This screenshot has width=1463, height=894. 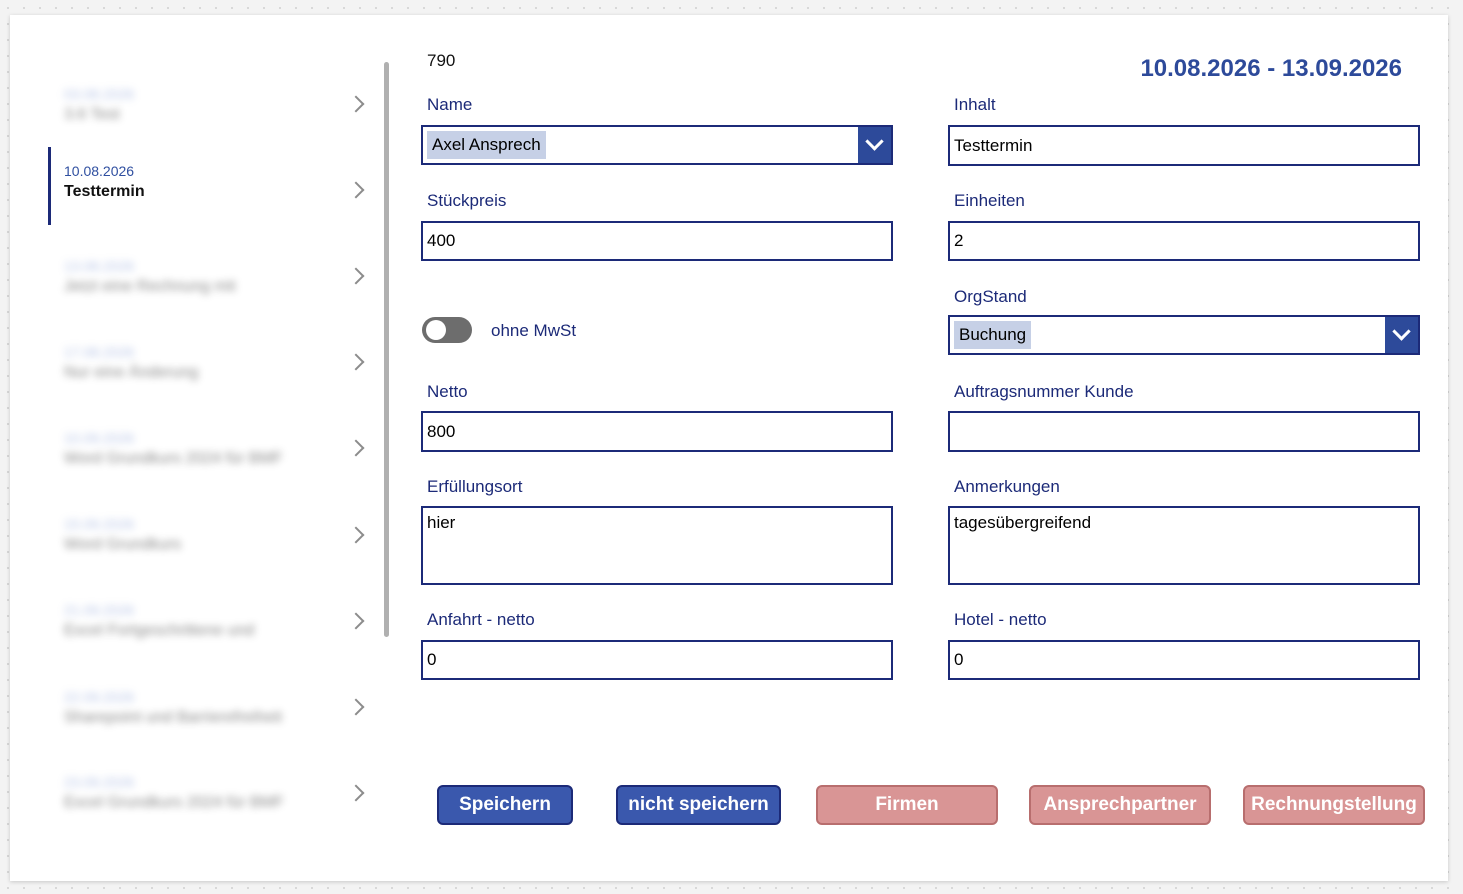 I want to click on list-item-title: Excel Fortgeschrittene und, so click(x=159, y=630).